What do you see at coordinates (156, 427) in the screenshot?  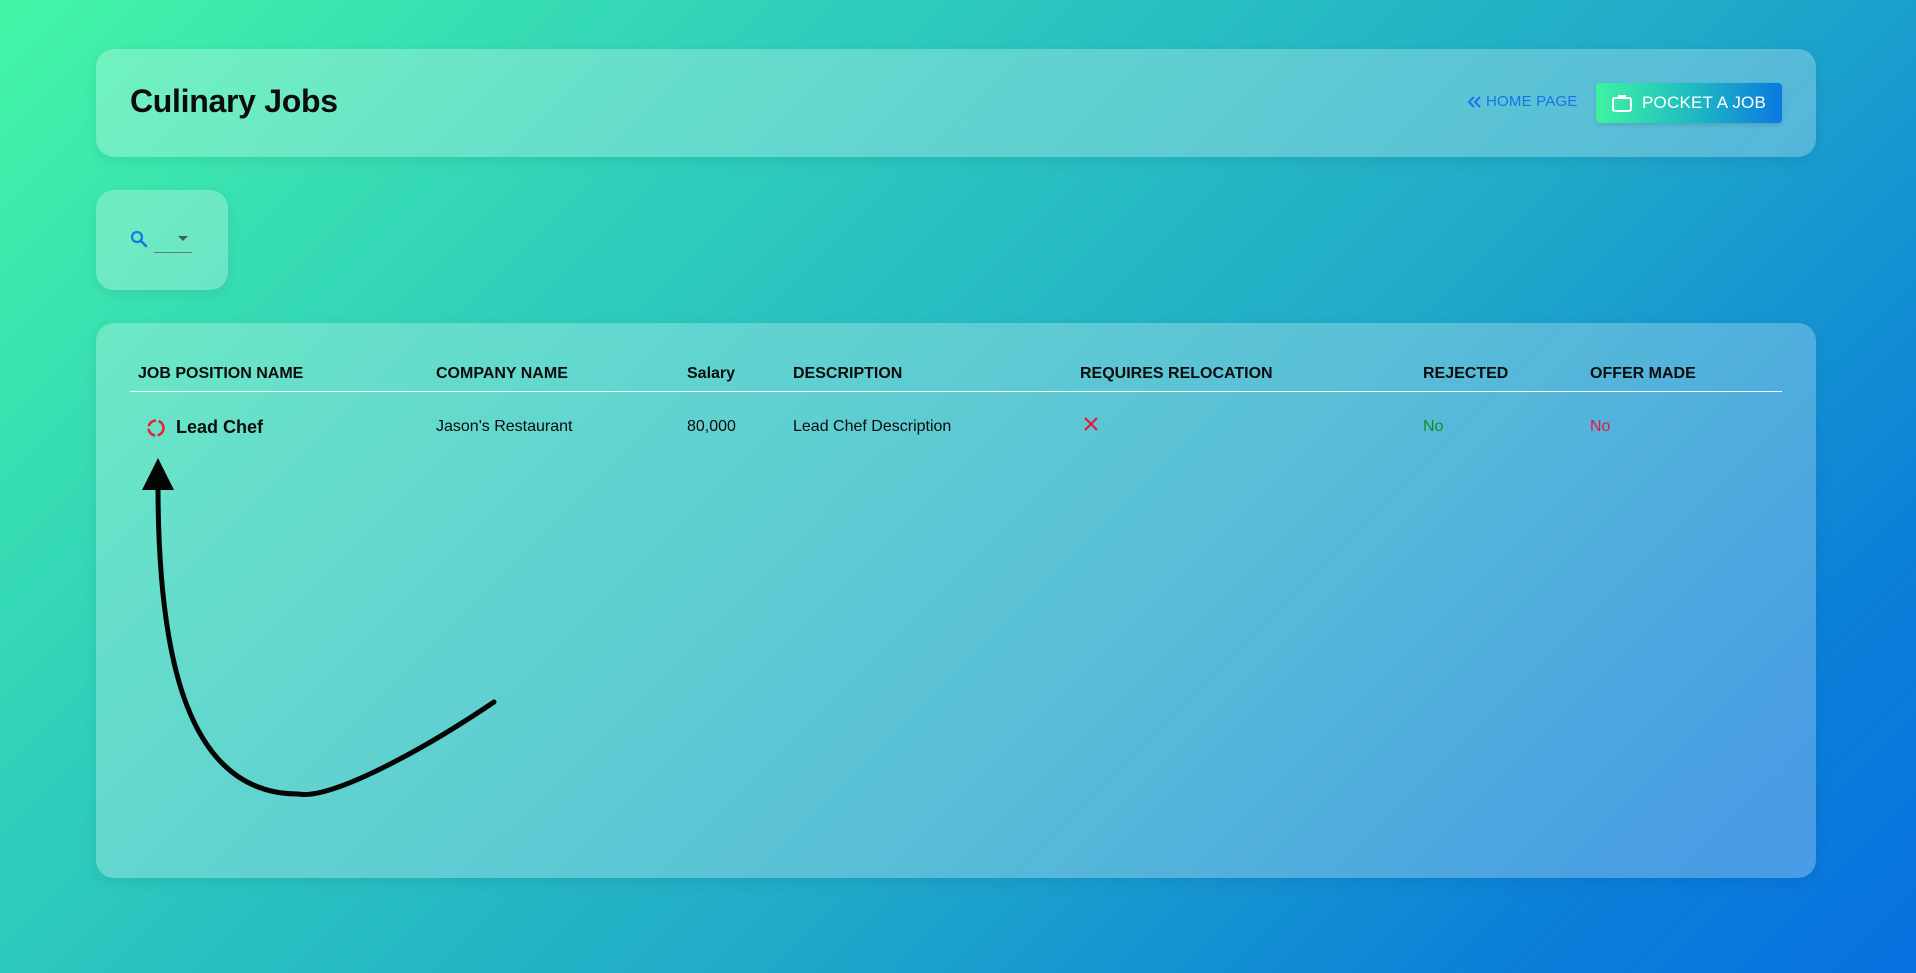 I see `status-ring-icon` at bounding box center [156, 427].